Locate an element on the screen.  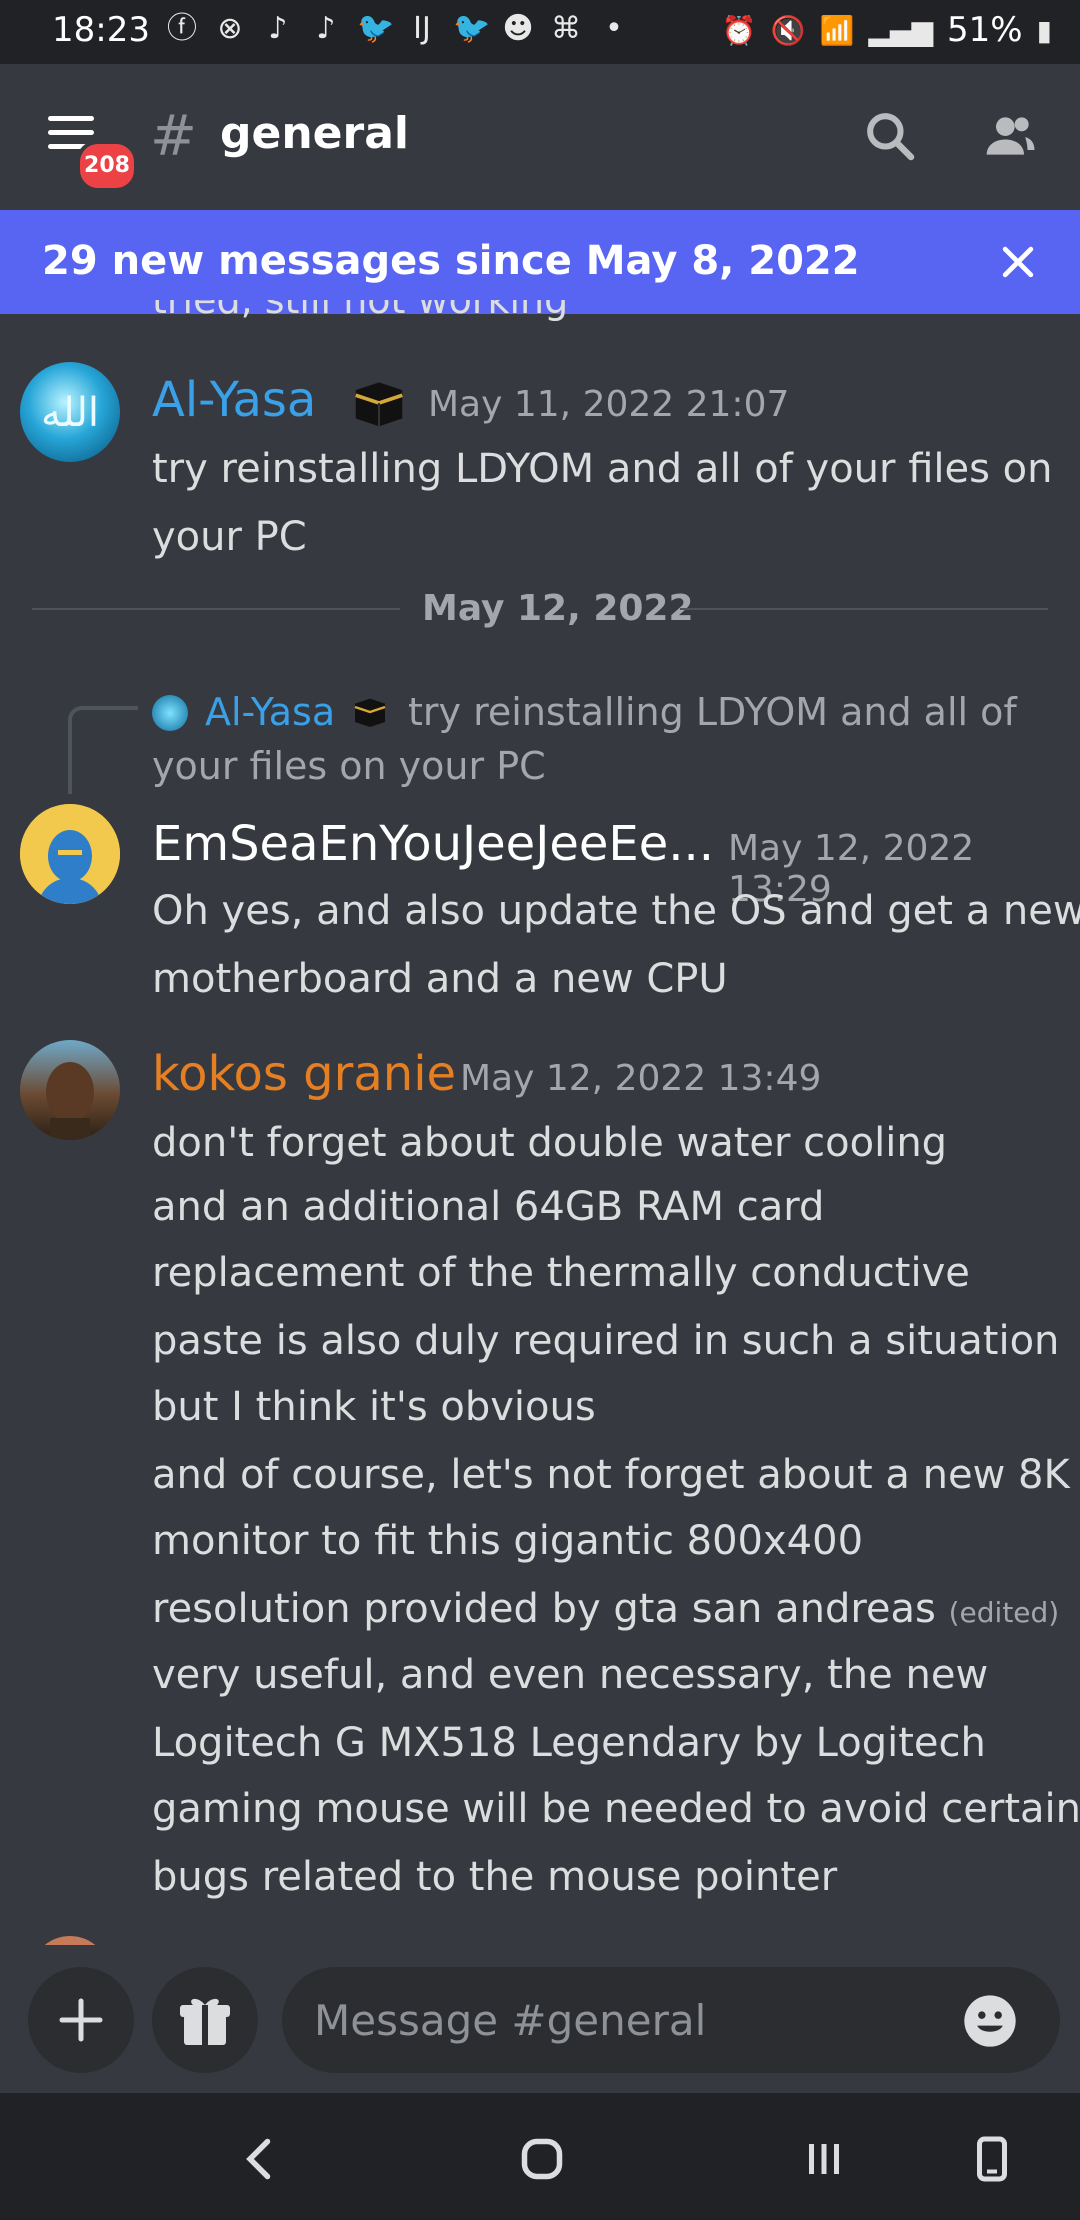
message-timestamp: May 11, 2022 21:07 is located at coordinates (609, 404).